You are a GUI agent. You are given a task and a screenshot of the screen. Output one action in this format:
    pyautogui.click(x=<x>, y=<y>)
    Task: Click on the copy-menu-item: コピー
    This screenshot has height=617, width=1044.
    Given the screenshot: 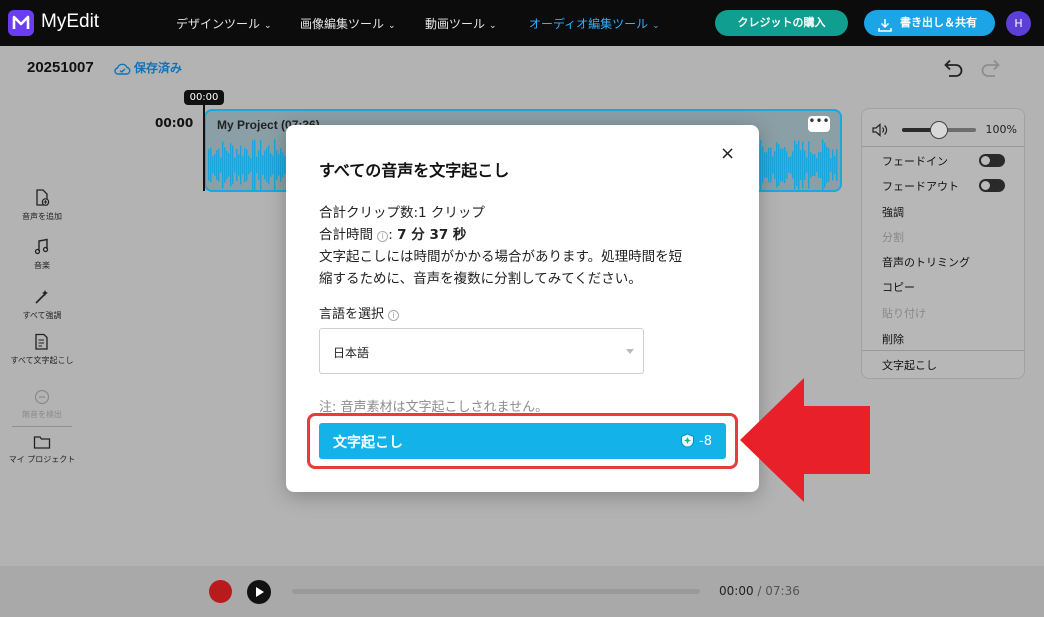 What is the action you would take?
    pyautogui.click(x=898, y=287)
    